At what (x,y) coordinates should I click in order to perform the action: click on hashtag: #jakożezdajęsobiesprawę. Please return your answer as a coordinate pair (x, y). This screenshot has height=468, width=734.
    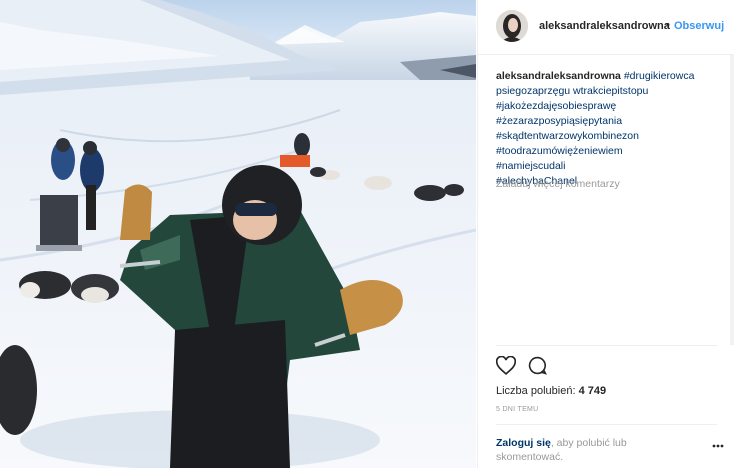
    Looking at the image, I should click on (611, 106).